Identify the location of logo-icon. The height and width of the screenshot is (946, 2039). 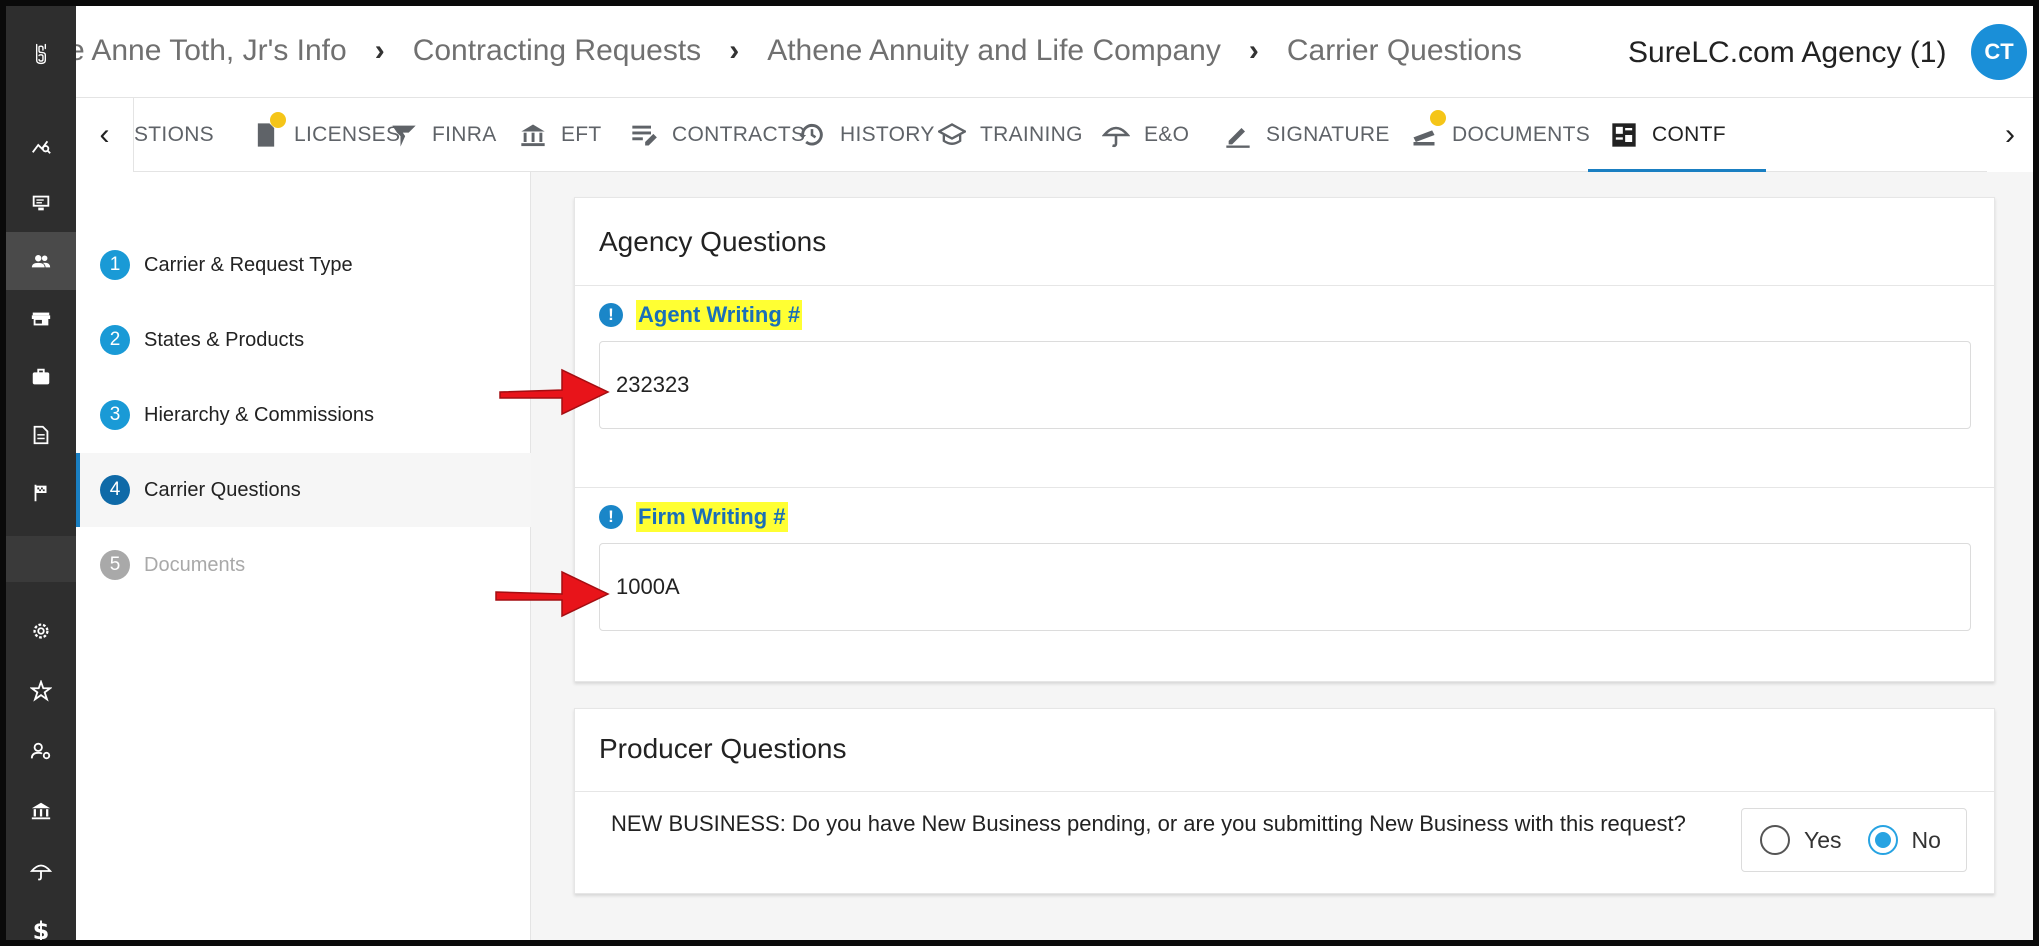
(41, 54).